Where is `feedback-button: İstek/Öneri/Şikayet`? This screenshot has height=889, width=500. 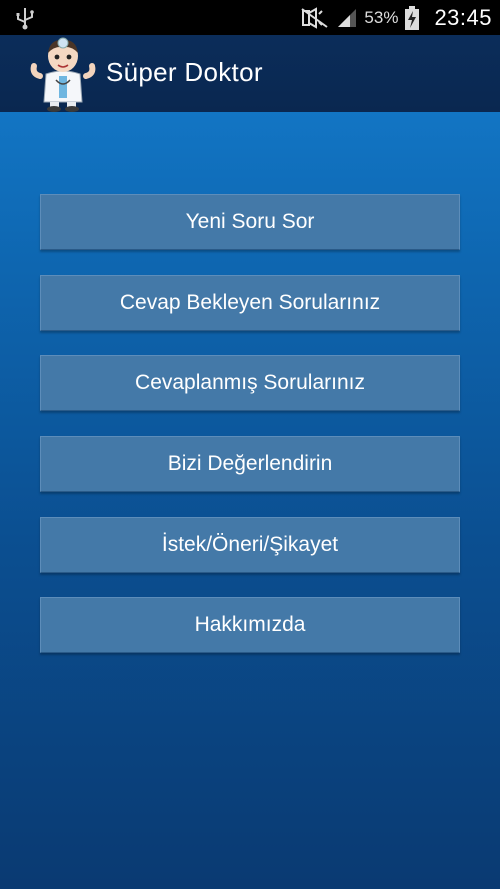
feedback-button: İstek/Öneri/Şikayet is located at coordinates (250, 545).